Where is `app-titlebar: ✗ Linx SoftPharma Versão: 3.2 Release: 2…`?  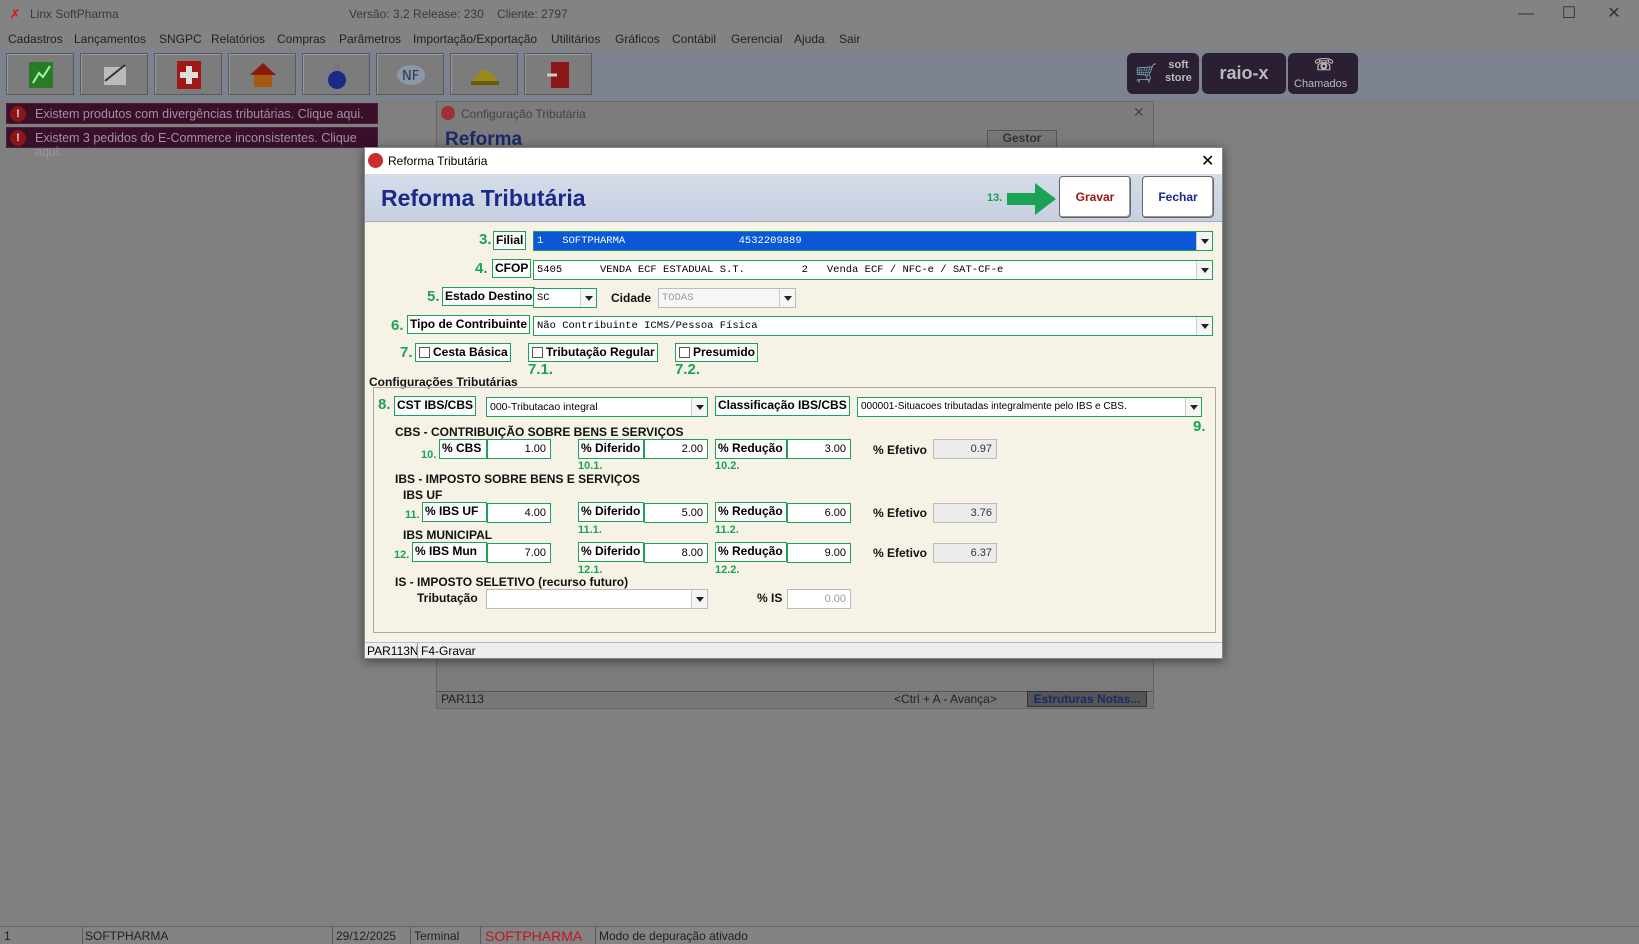
app-titlebar: ✗ Linx SoftPharma Versão: 3.2 Release: 2… is located at coordinates (819, 15).